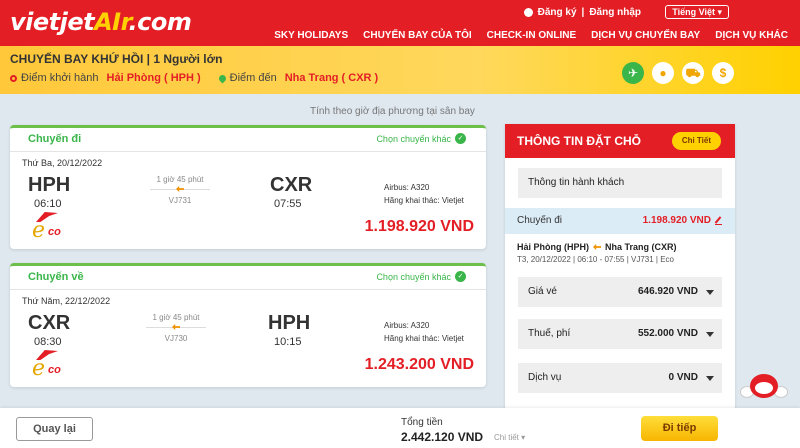  What do you see at coordinates (13, 78) in the screenshot?
I see `origin-icon` at bounding box center [13, 78].